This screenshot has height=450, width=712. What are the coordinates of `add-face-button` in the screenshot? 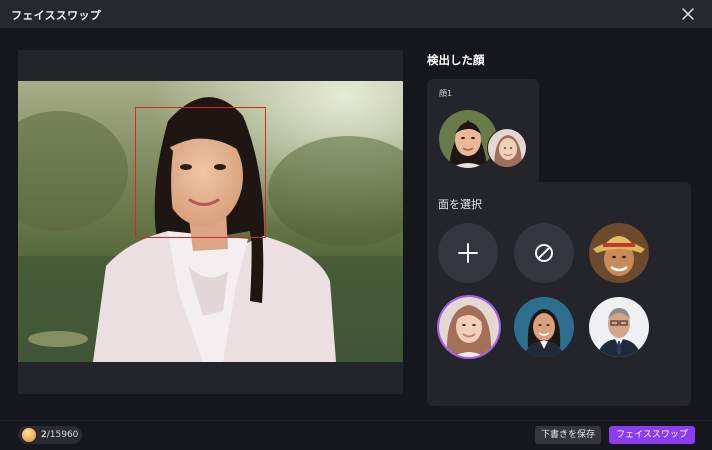 It's located at (468, 253).